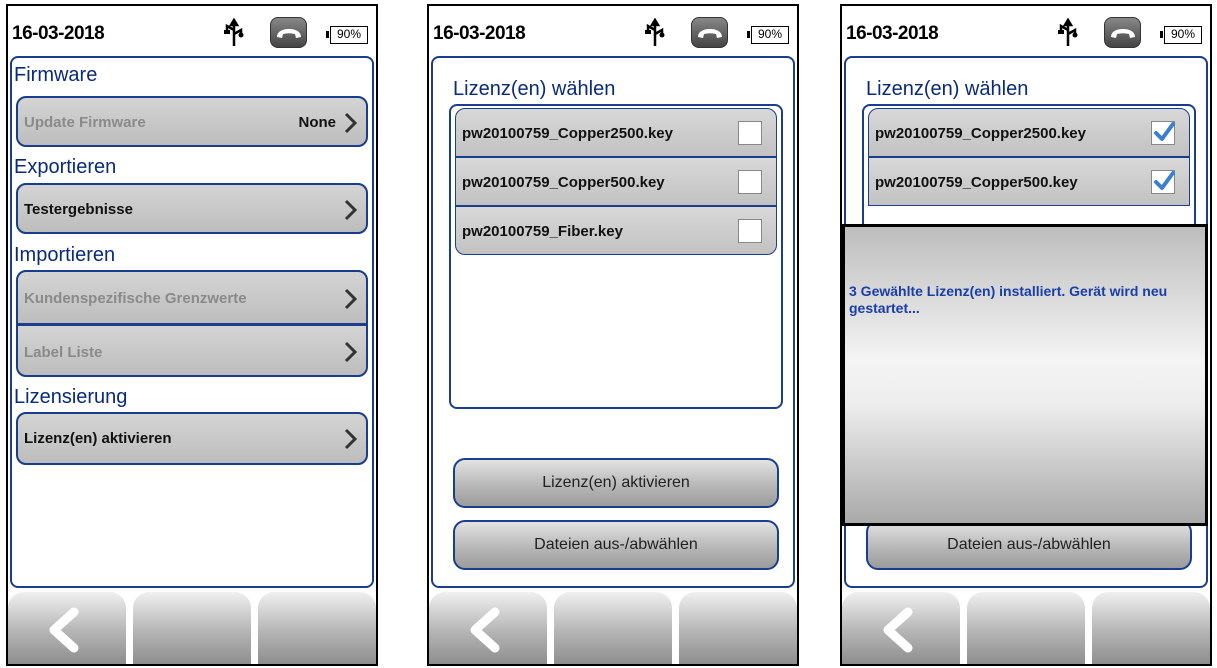 The height and width of the screenshot is (668, 1217). I want to click on update-firmware-value: None, so click(317, 122).